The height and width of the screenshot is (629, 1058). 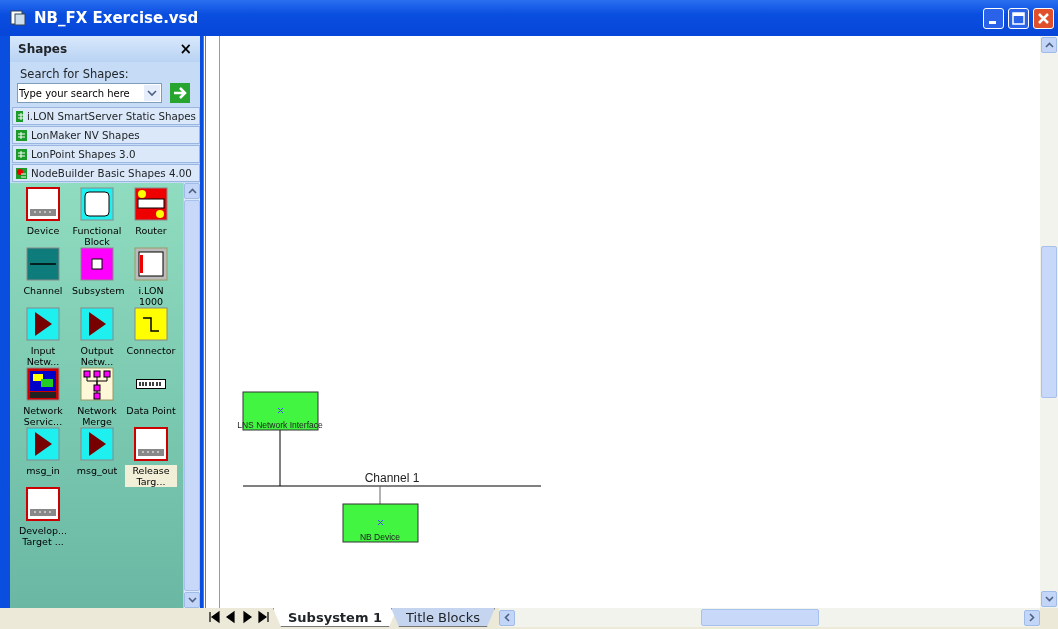 I want to click on minimize-button, so click(x=993, y=18).